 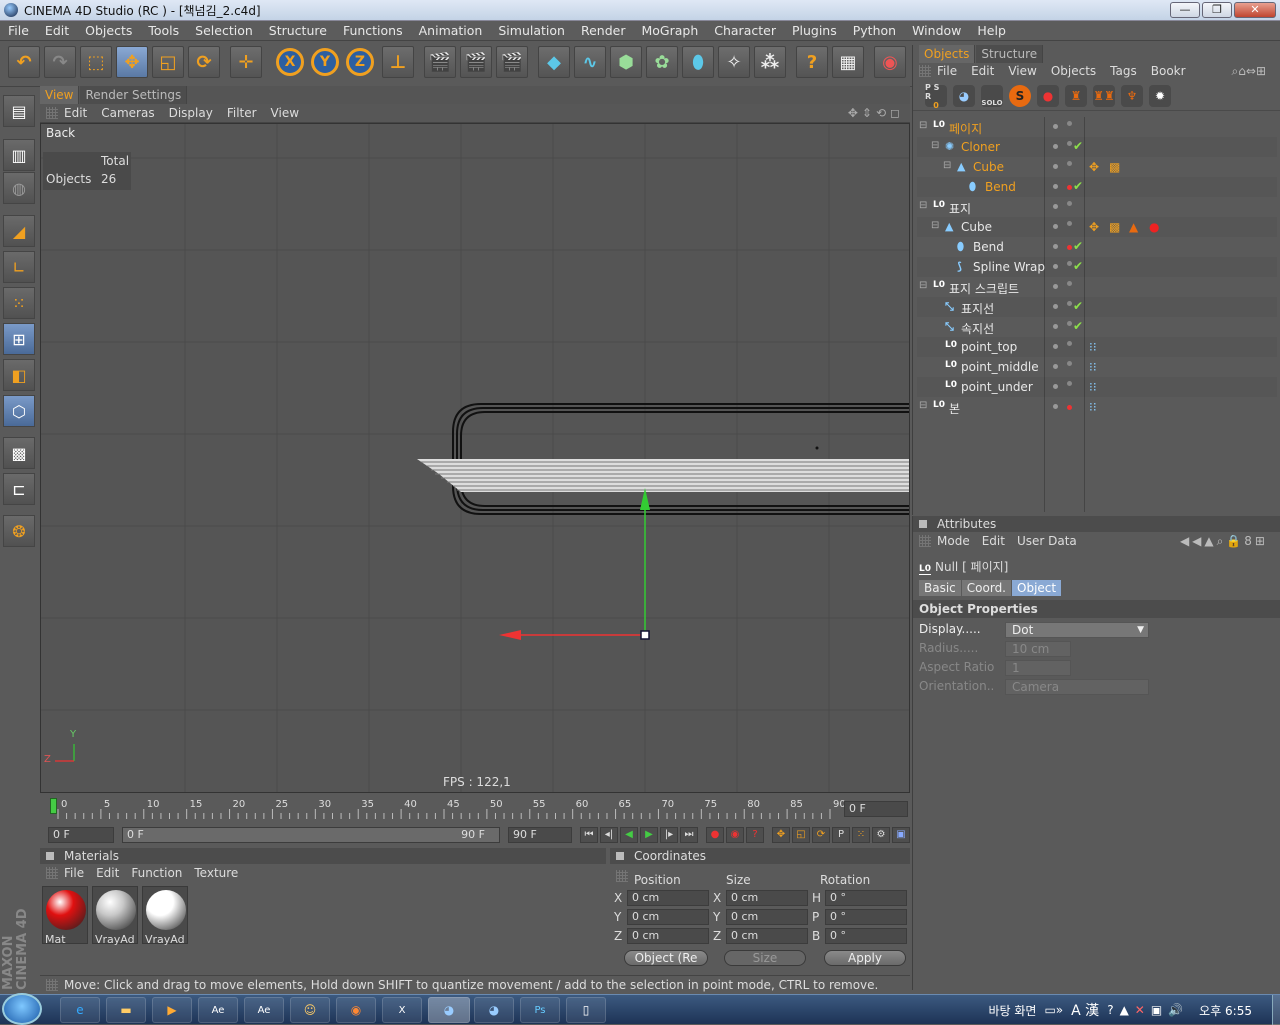 I want to click on aspect-ratio-field: 1, so click(x=1038, y=668).